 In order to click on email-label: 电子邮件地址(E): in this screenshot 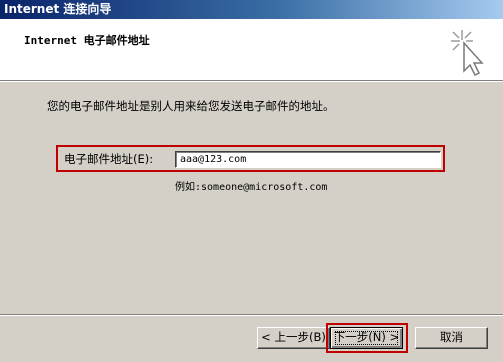, I will do `click(109, 159)`.